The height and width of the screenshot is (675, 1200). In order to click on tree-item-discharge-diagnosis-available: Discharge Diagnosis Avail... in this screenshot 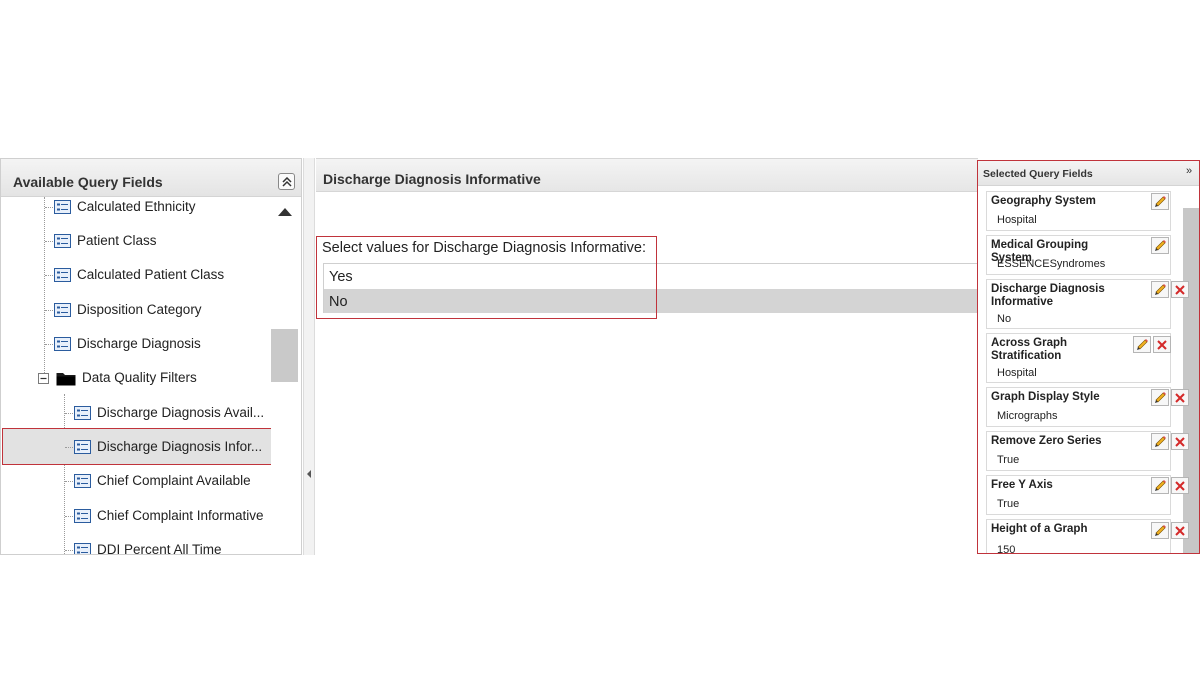, I will do `click(135, 414)`.